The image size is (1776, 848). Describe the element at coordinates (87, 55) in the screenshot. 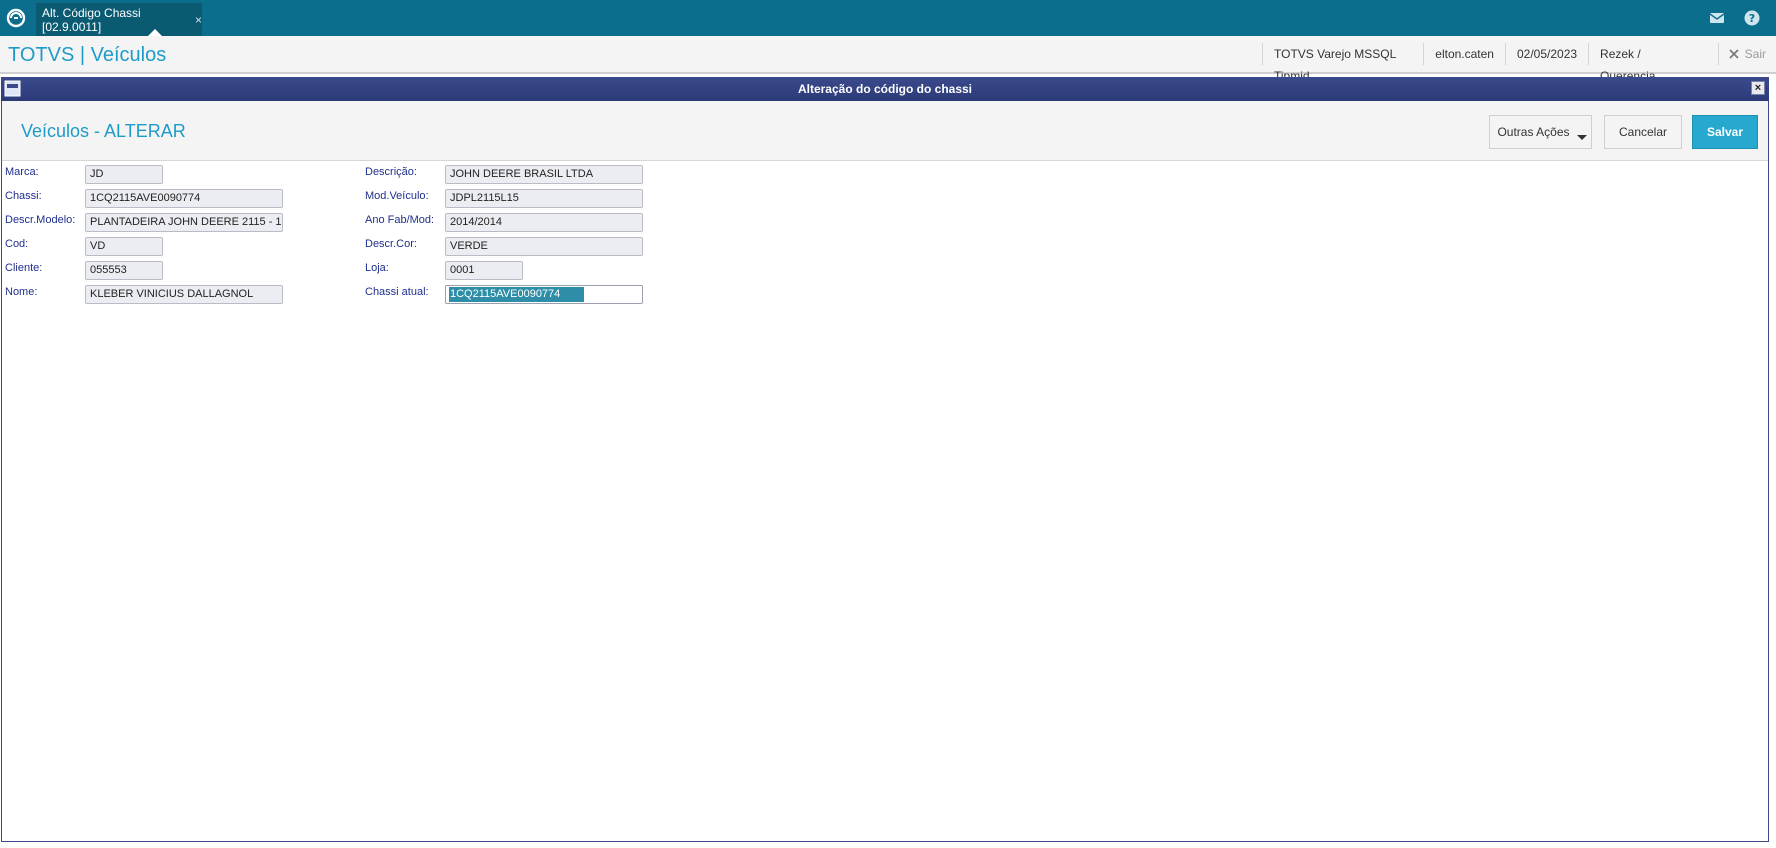

I see `app-title: TOTVS | Veículos` at that location.